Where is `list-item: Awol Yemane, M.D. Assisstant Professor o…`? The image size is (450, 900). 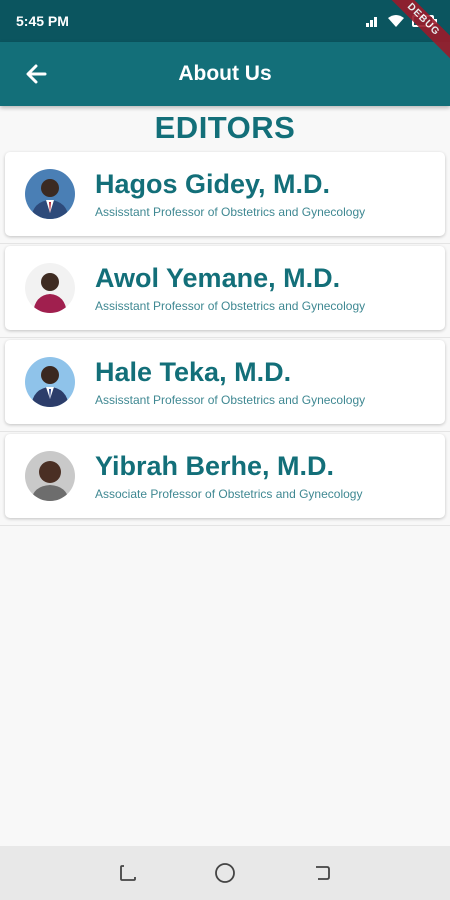
list-item: Awol Yemane, M.D. Assisstant Professor o… is located at coordinates (225, 291).